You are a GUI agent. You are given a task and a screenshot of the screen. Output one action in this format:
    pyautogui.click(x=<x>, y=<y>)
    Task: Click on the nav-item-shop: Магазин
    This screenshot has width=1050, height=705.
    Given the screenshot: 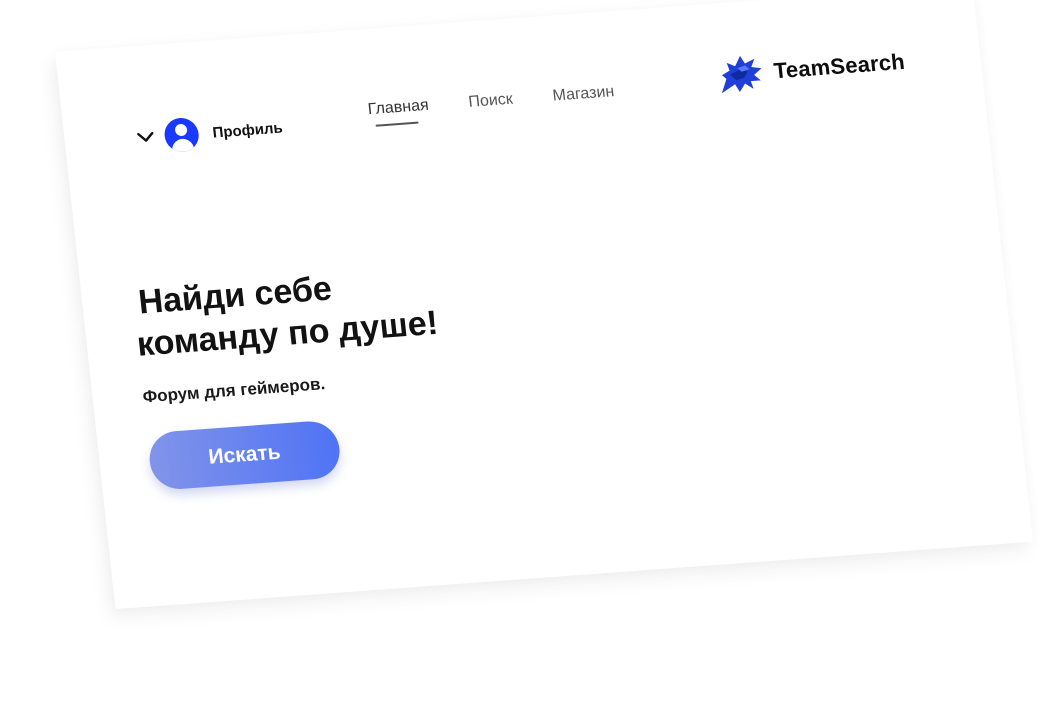 What is the action you would take?
    pyautogui.click(x=584, y=97)
    